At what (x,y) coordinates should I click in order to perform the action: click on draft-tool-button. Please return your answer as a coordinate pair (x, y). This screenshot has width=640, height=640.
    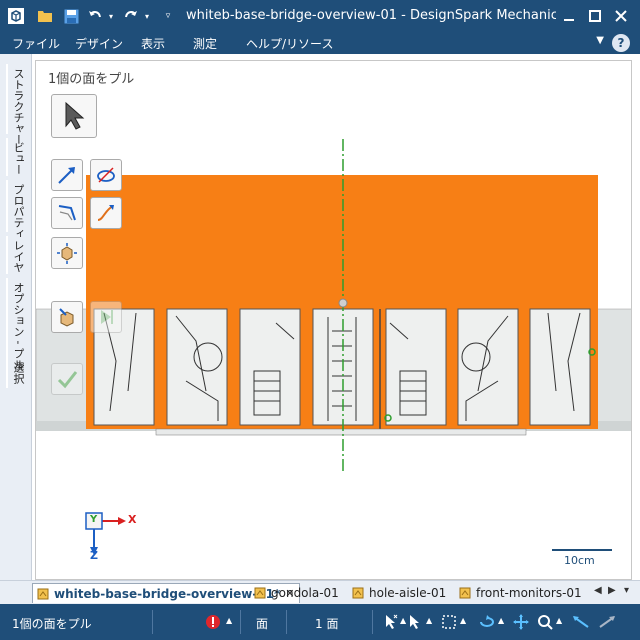
    Looking at the image, I should click on (106, 213).